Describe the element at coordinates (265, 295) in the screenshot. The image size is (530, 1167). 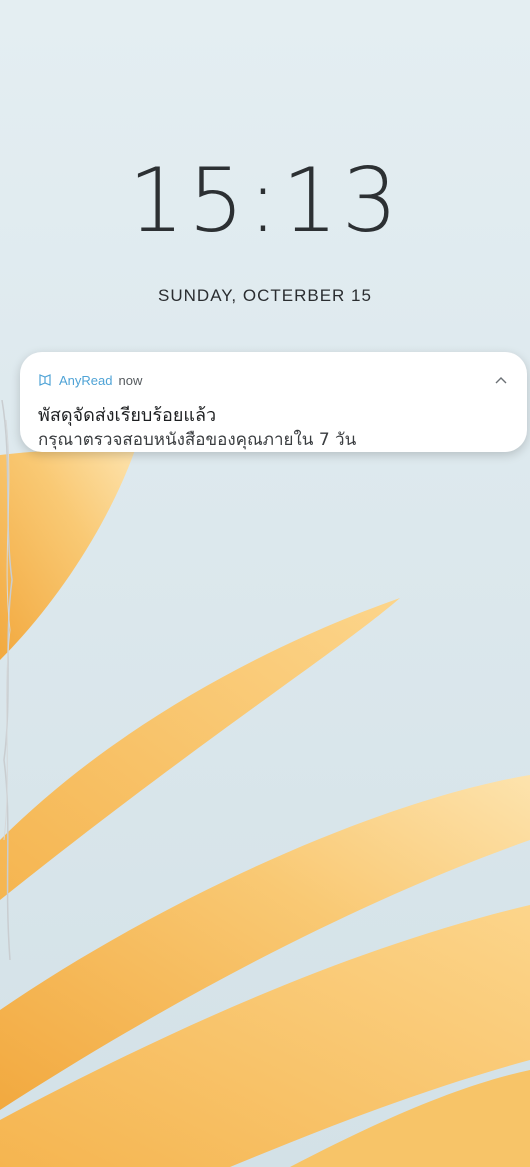
I see `lockscreen-date: SUNDAY, OCTERBER 15` at that location.